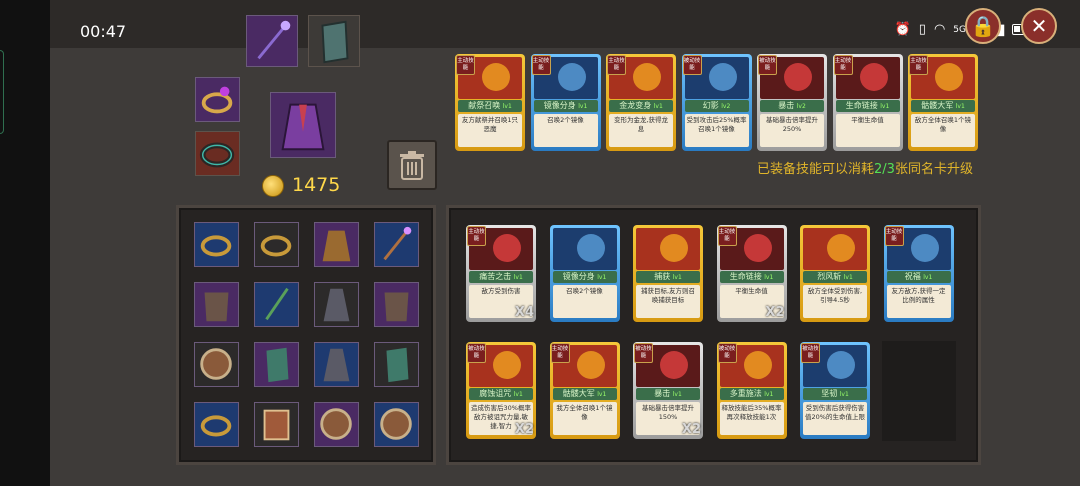 This screenshot has width=1080, height=486. I want to click on skill-art, so click(835, 249).